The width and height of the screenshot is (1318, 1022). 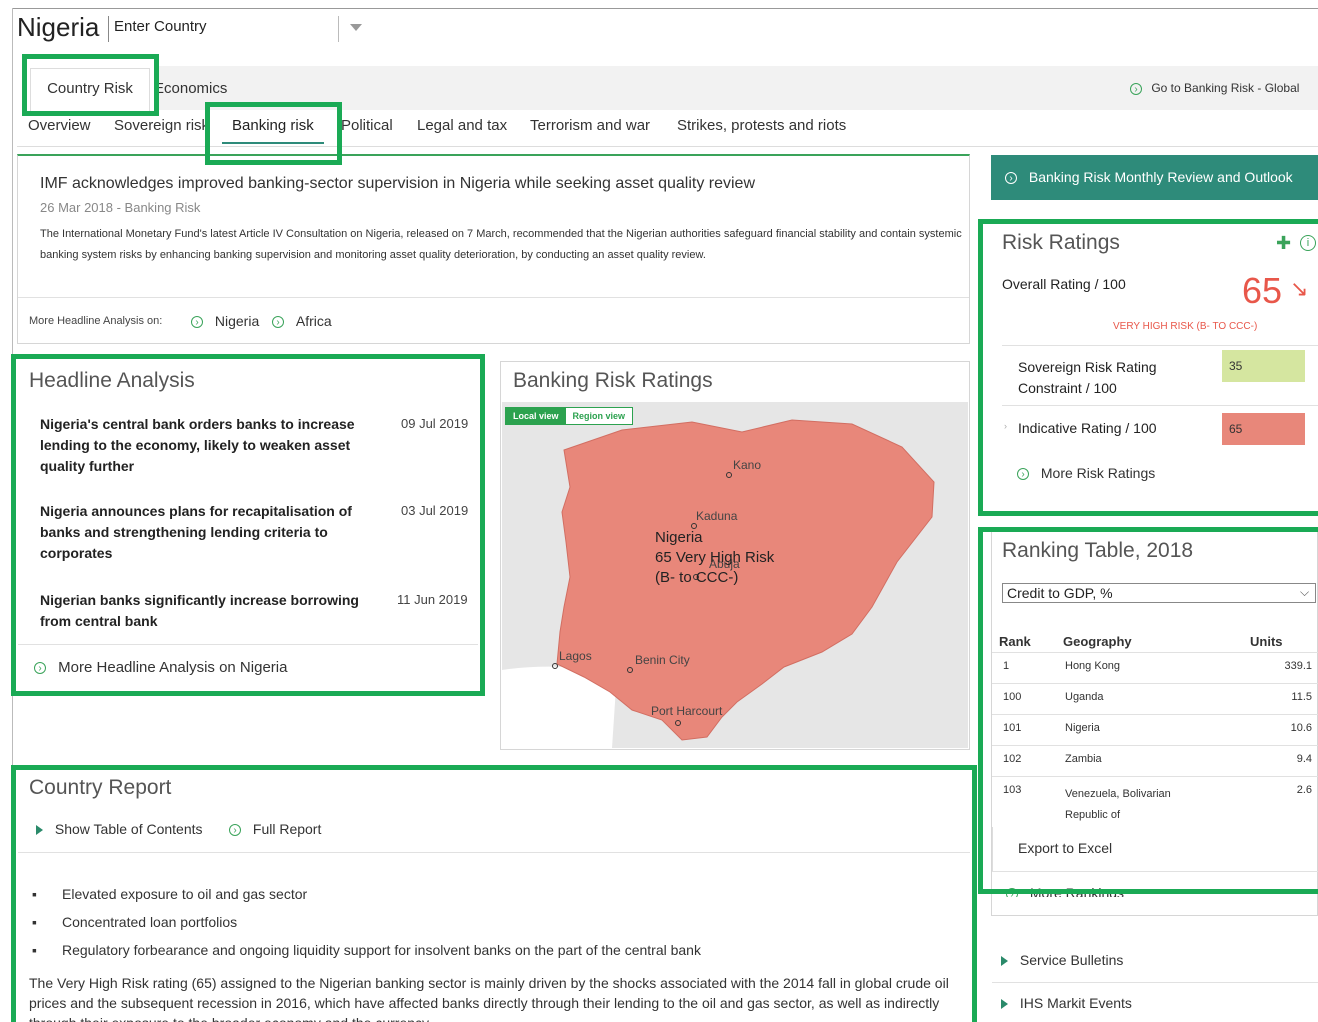 I want to click on more-rankings-link: › More Rankings, so click(x=1065, y=891).